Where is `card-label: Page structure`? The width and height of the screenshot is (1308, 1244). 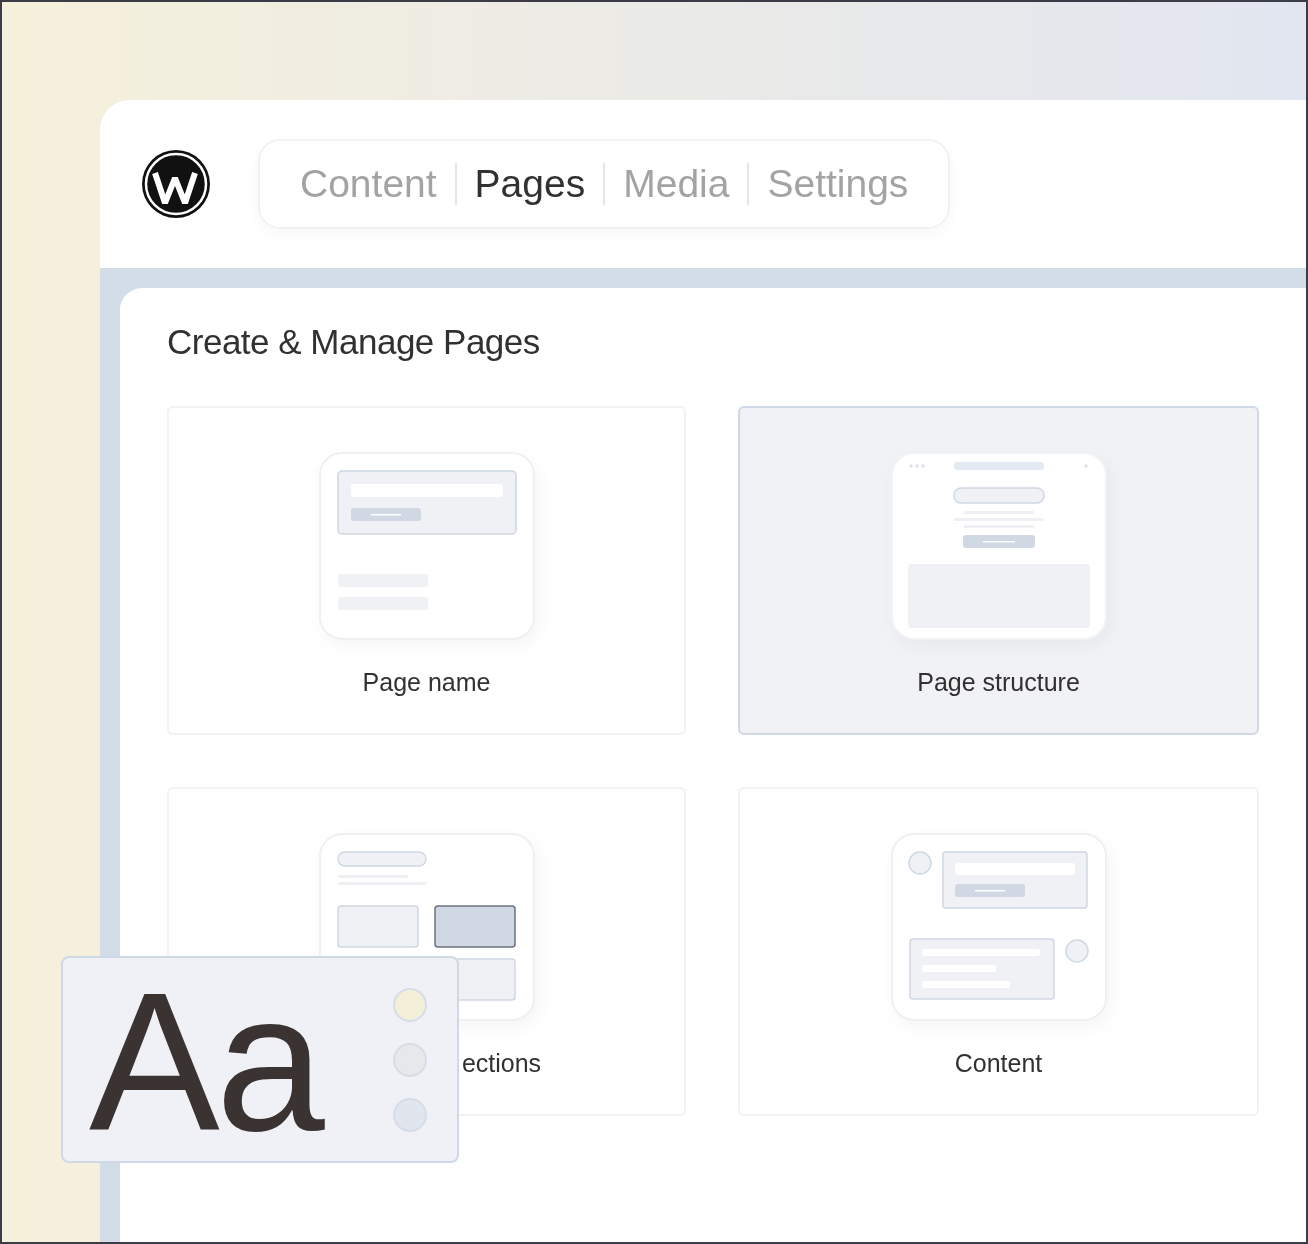 card-label: Page structure is located at coordinates (998, 682).